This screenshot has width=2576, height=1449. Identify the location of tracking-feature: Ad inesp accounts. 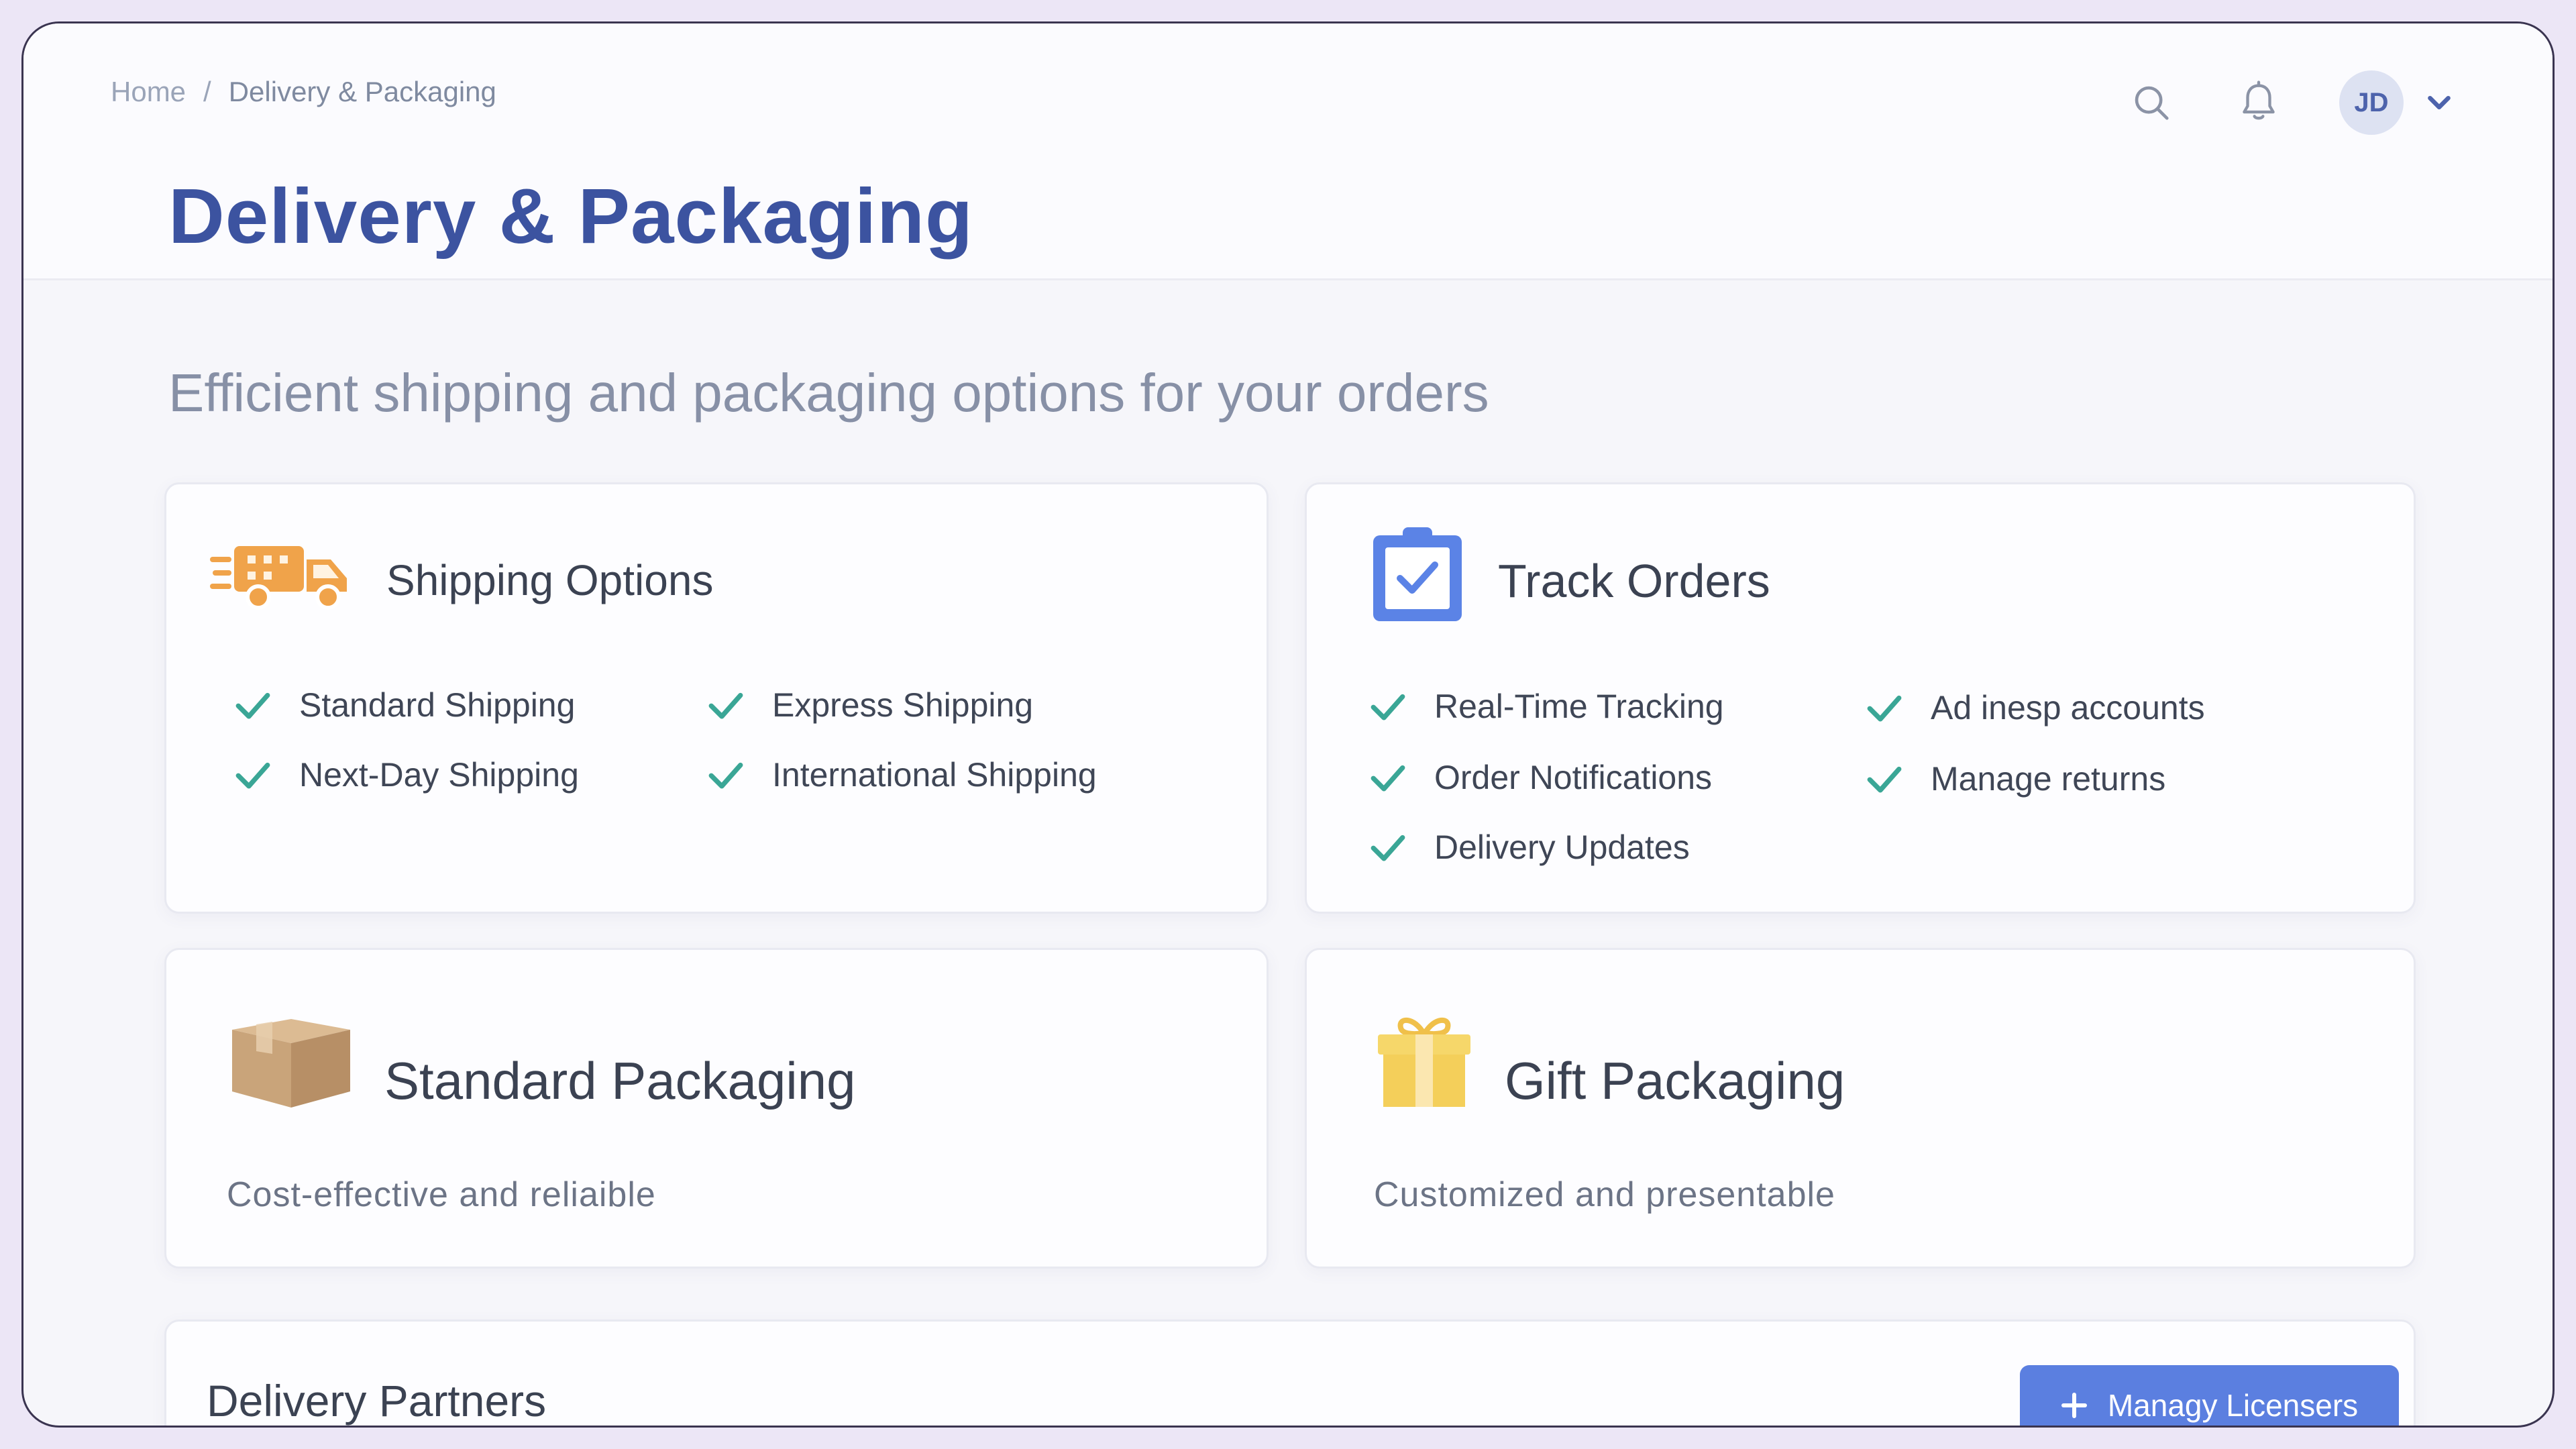
(2035, 707).